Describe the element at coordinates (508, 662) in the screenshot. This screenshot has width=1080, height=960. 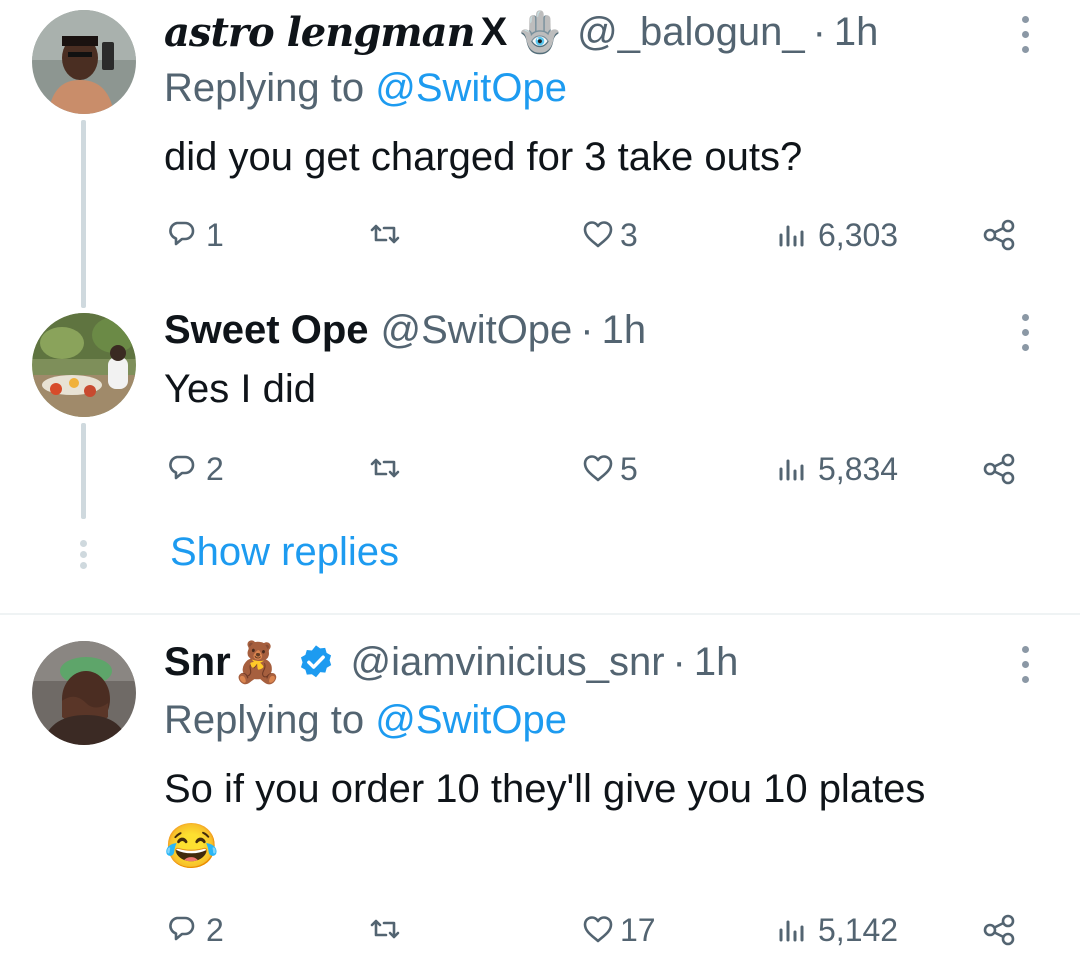
I see `user-handle: @iamvinicius_snr` at that location.